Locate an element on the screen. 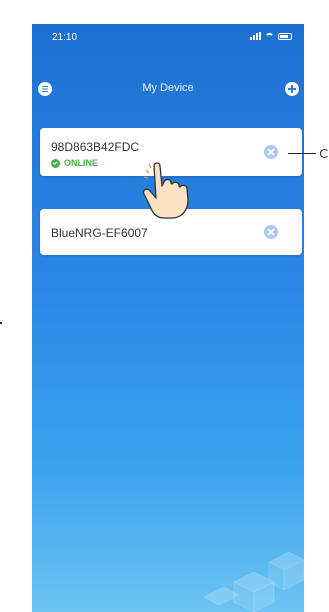  check-circle-icon is located at coordinates (55, 163).